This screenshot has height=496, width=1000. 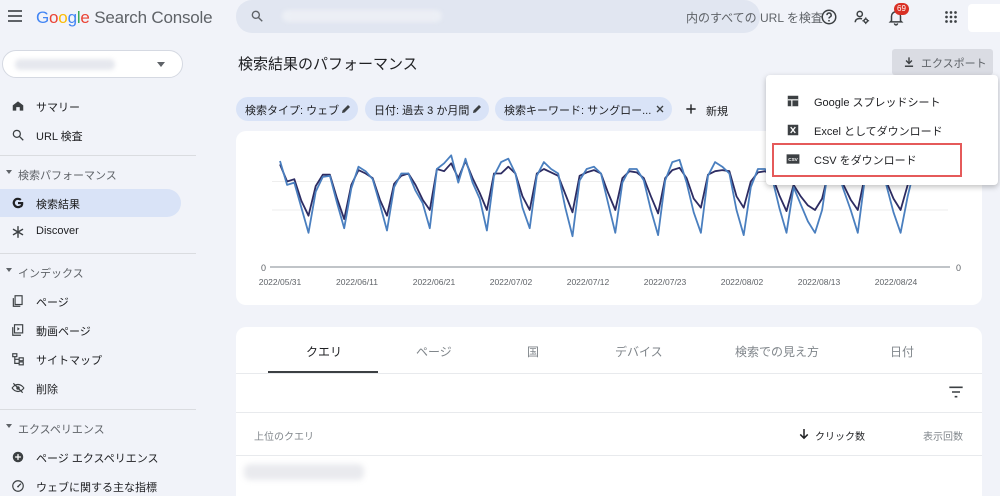 What do you see at coordinates (58, 205) in the screenshot?
I see `sidebar-item-label: 検索結果` at bounding box center [58, 205].